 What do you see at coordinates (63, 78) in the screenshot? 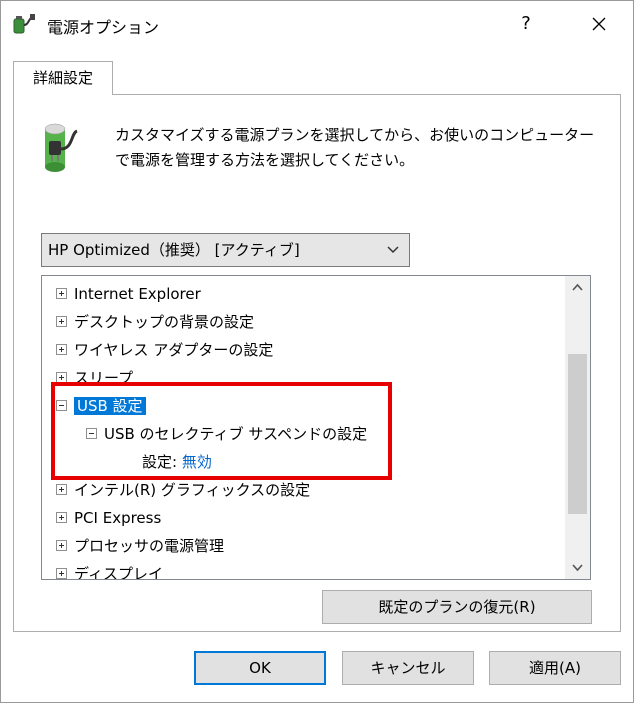
I see `tab-advanced-settings: 詳細設定` at bounding box center [63, 78].